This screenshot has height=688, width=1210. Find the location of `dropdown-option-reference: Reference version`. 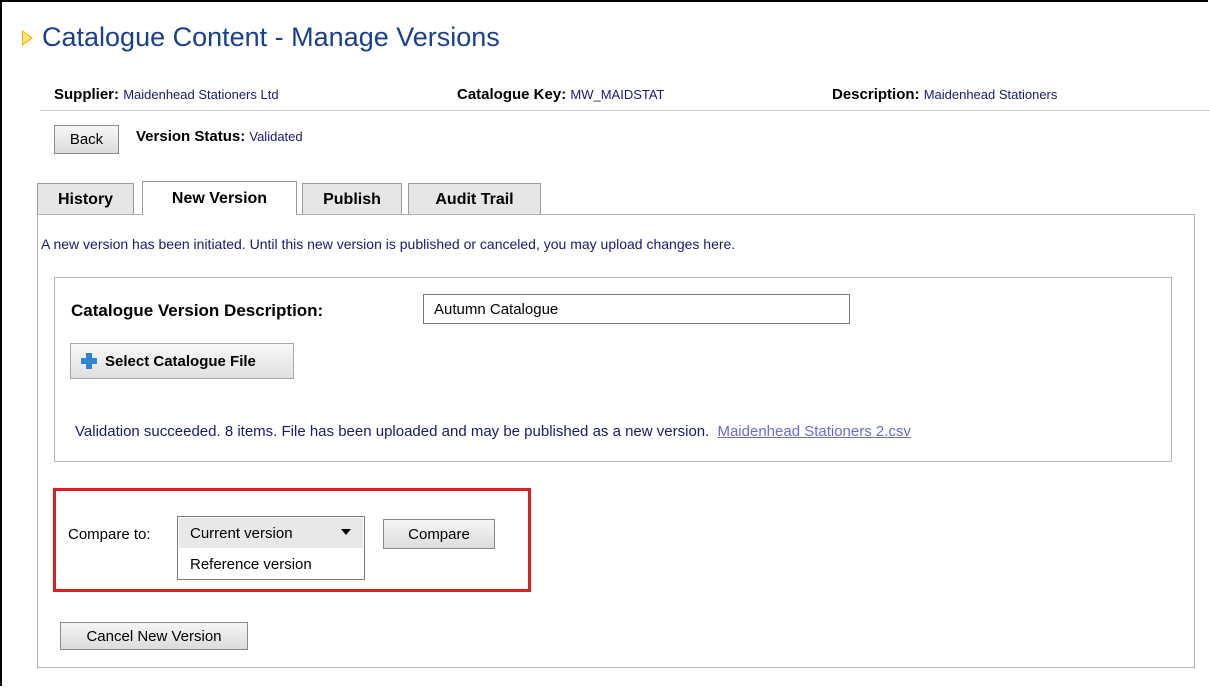

dropdown-option-reference: Reference version is located at coordinates (251, 564).